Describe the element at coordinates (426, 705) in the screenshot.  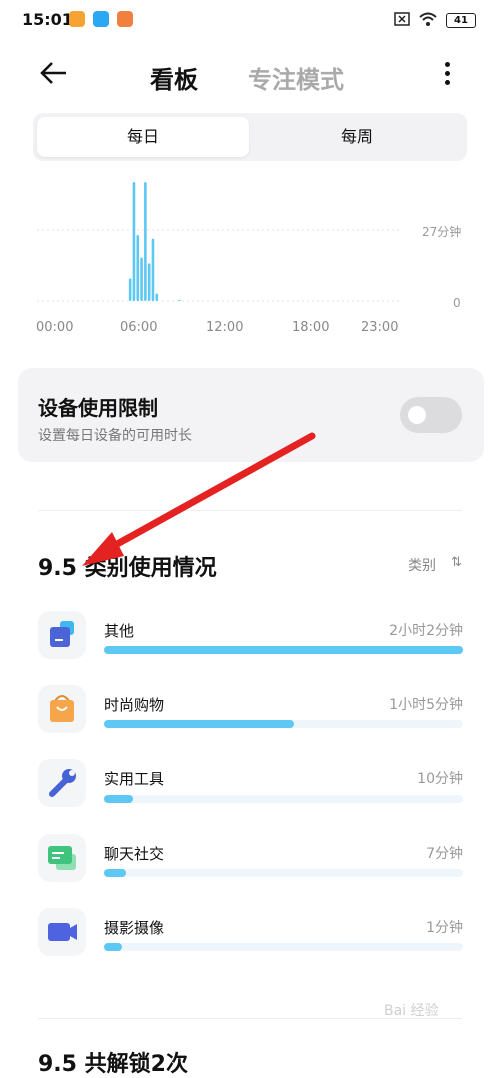
I see `category-time: 1小时5分钟` at that location.